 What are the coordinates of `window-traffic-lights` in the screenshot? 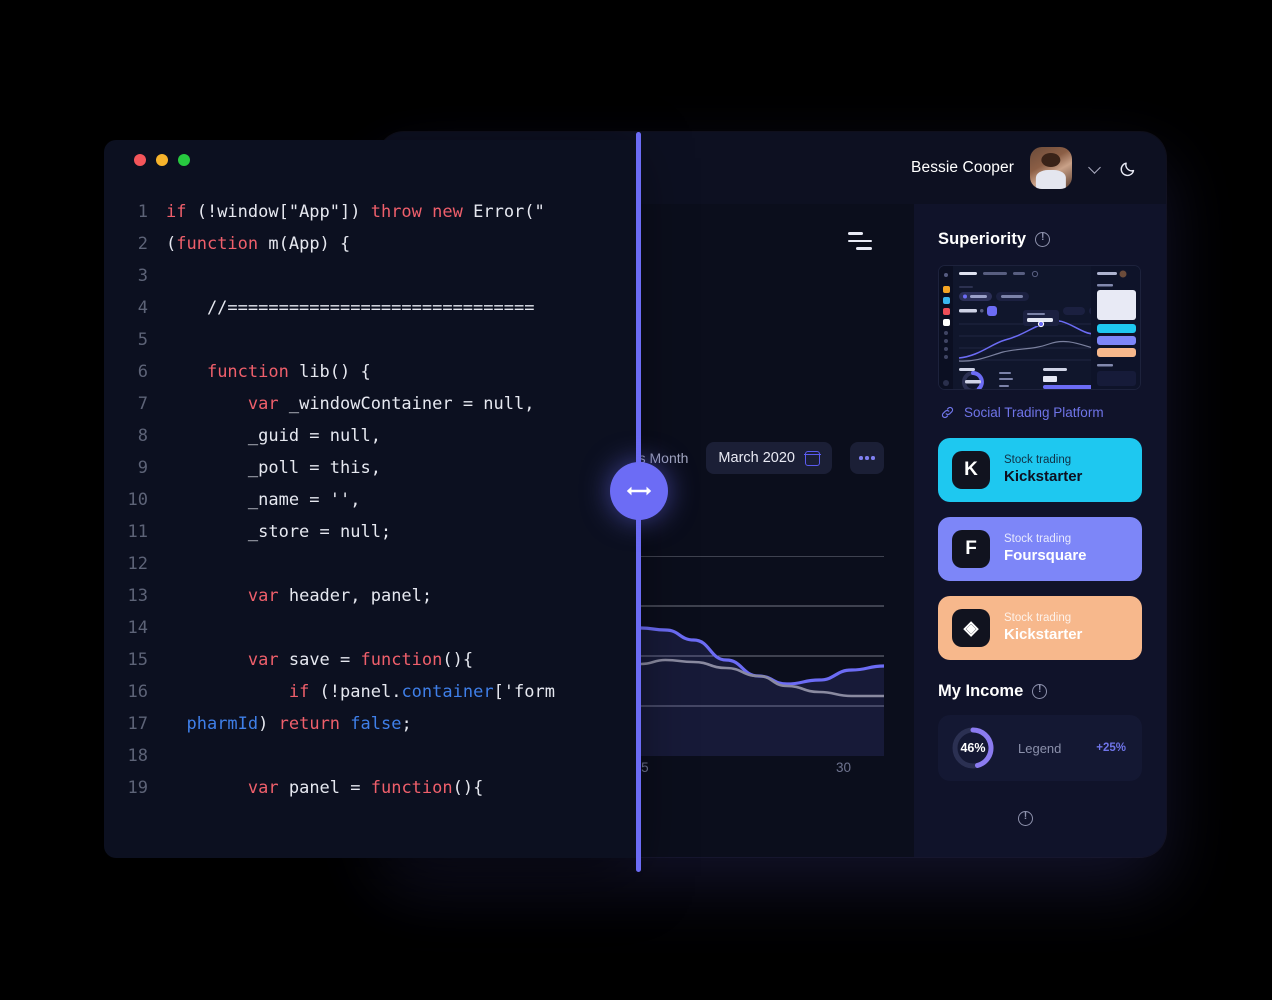 It's located at (162, 160).